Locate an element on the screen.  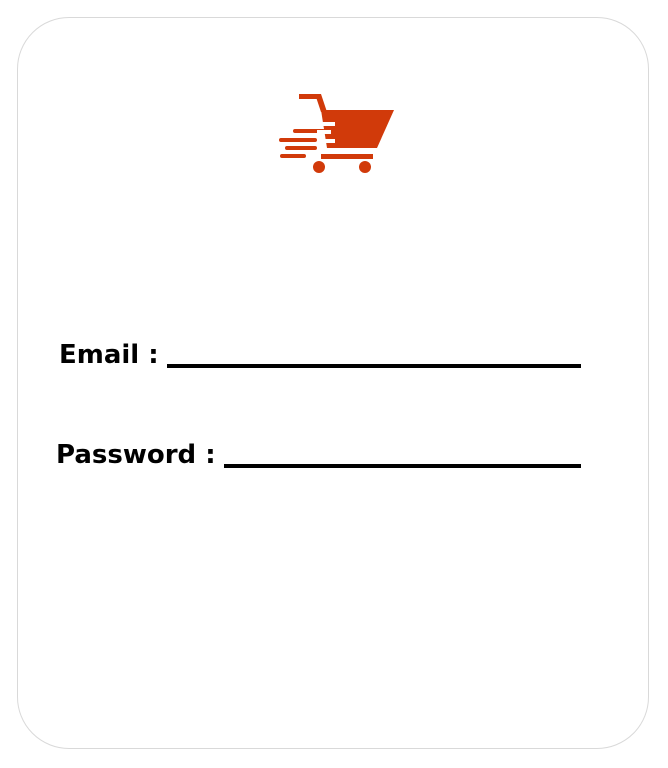
cart-wheel-right is located at coordinates (365, 167).